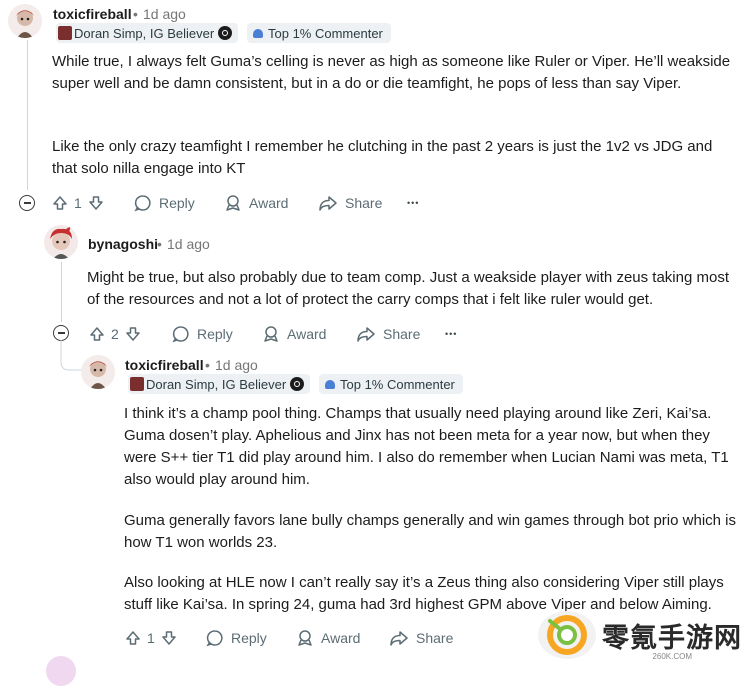 The image size is (750, 686). Describe the element at coordinates (672, 638) in the screenshot. I see `watermark-text: 零氪手游网` at that location.